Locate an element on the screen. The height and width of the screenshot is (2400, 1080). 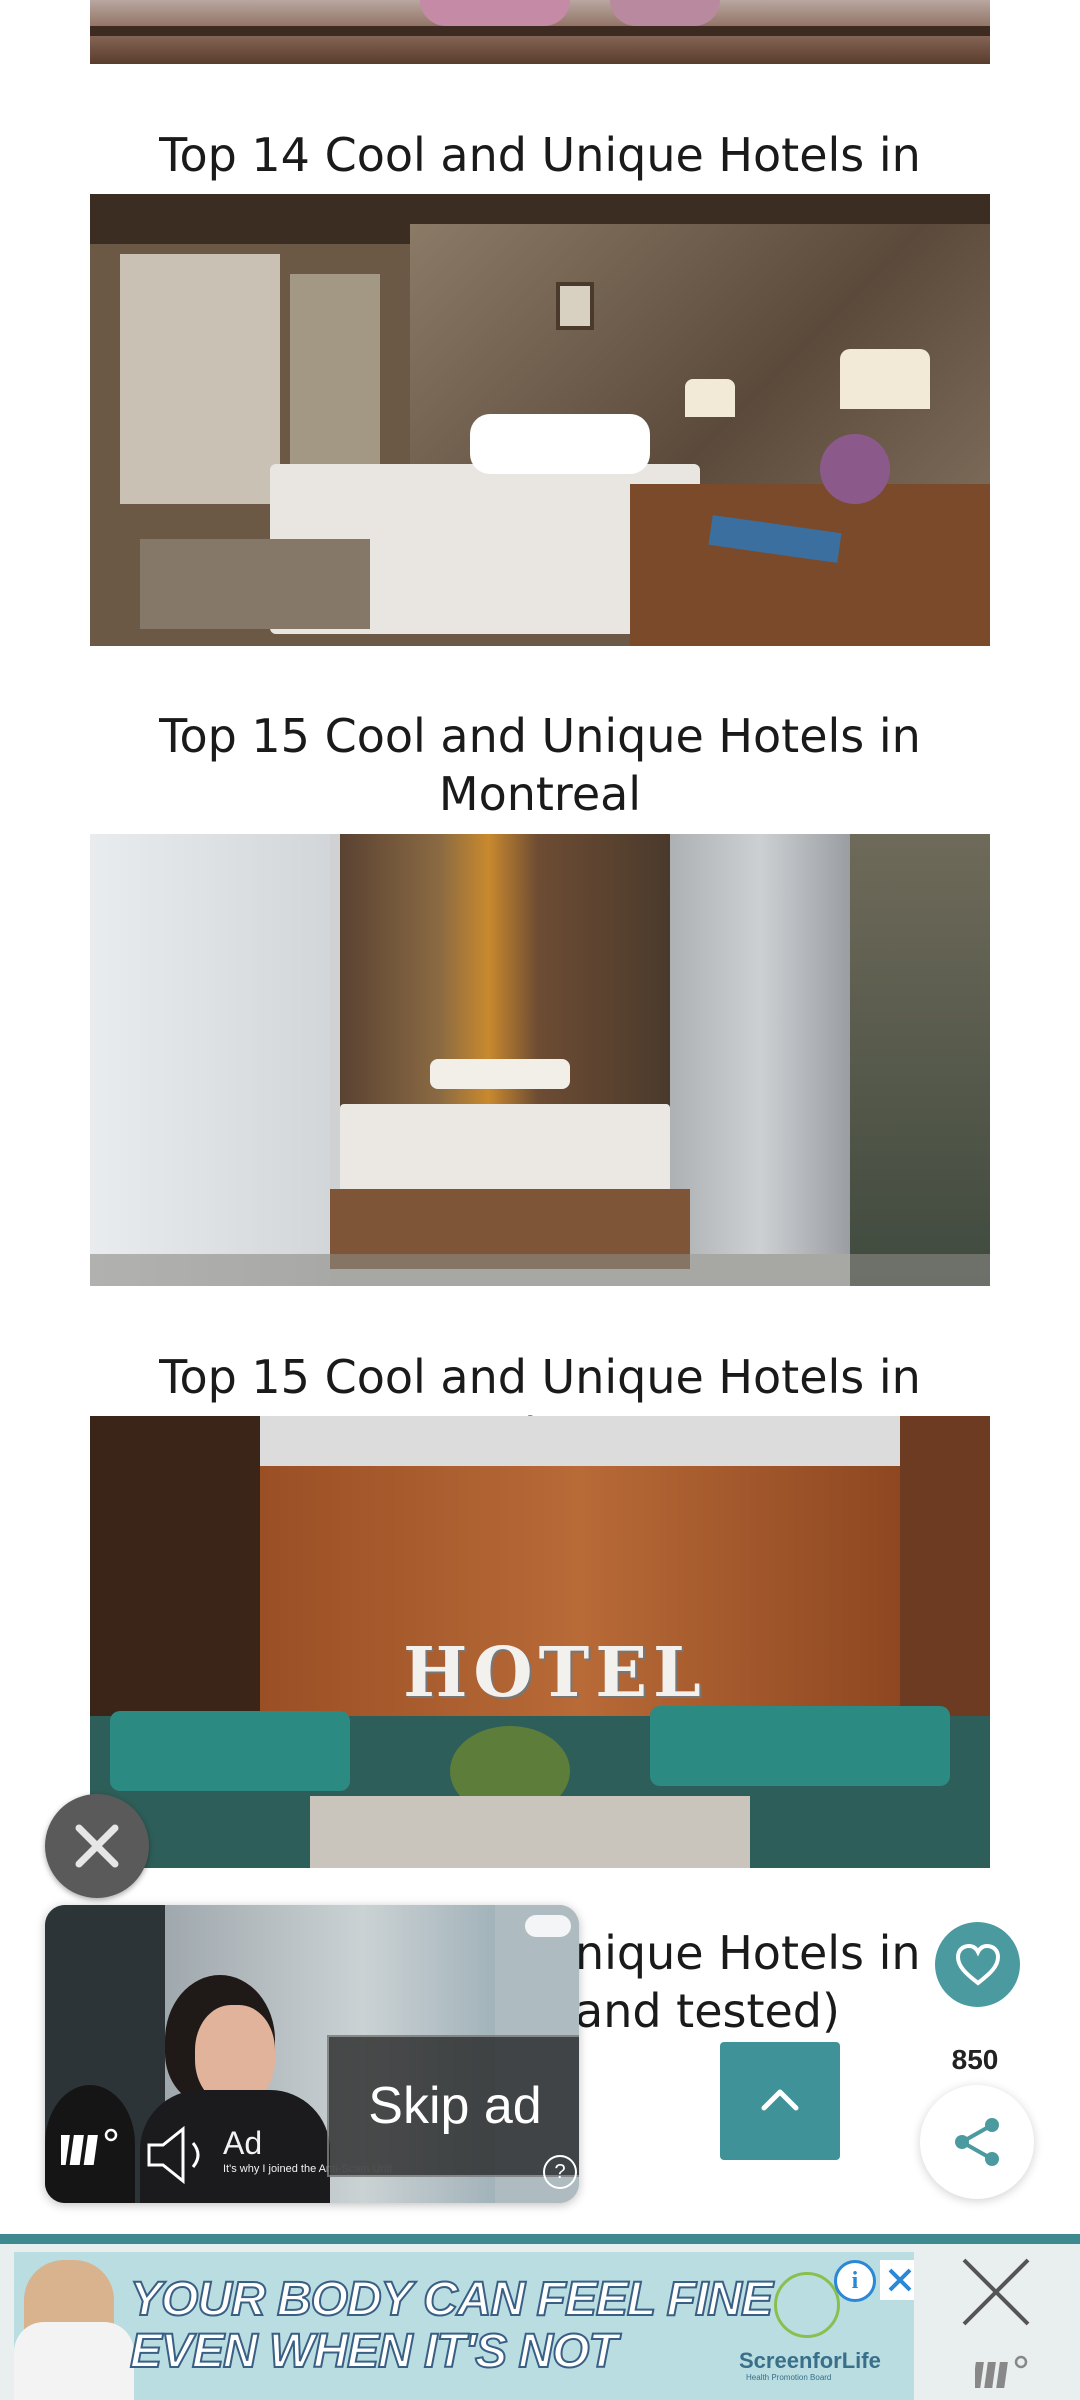
help-icon: ? is located at coordinates (560, 2172).